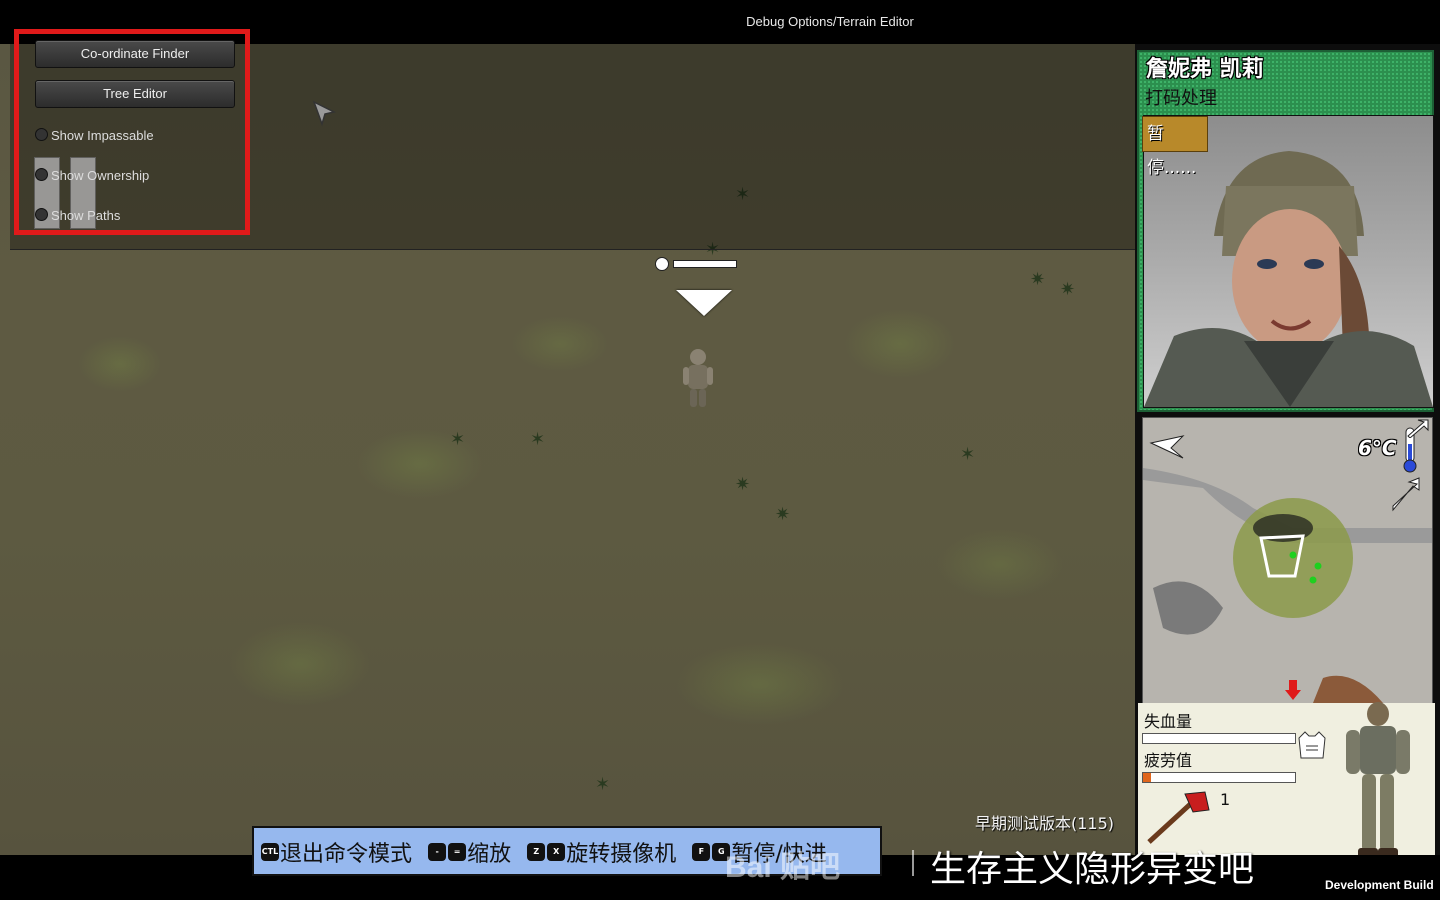 This screenshot has height=900, width=1440. What do you see at coordinates (346, 854) in the screenshot?
I see `hint-exit-command: 退出命令模式` at bounding box center [346, 854].